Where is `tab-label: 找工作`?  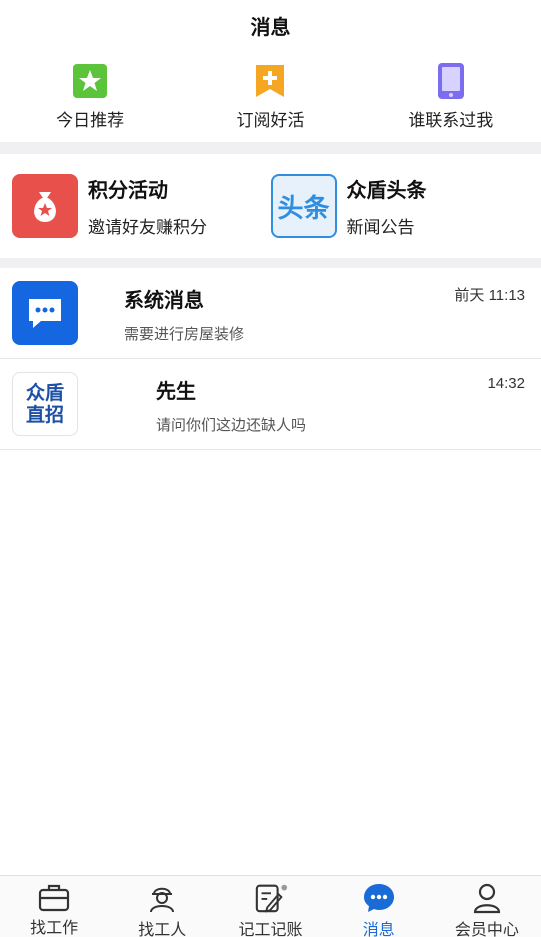
tab-label: 找工作 is located at coordinates (54, 928).